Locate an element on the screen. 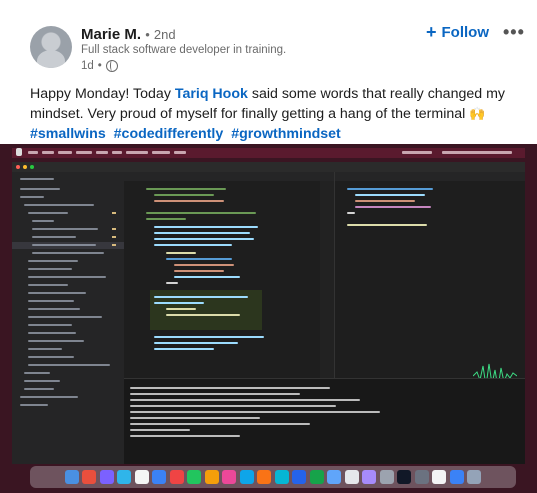  menubar-clock is located at coordinates (477, 152).